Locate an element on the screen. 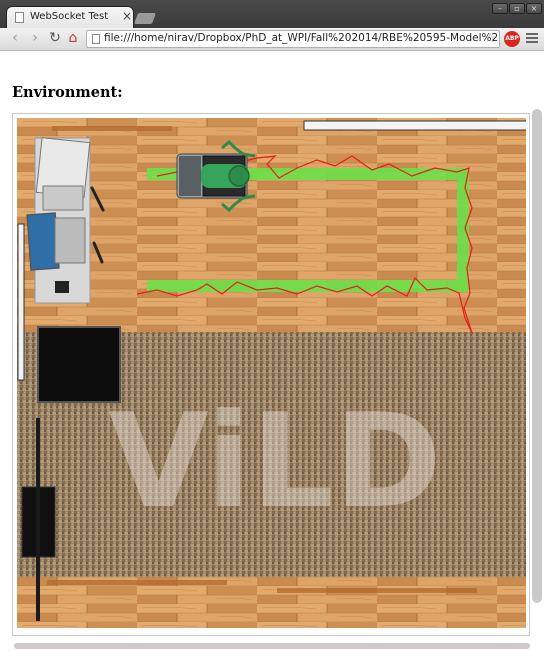 Image resolution: width=544 pixels, height=651 pixels. tab-title: WebSocket Test is located at coordinates (69, 16).